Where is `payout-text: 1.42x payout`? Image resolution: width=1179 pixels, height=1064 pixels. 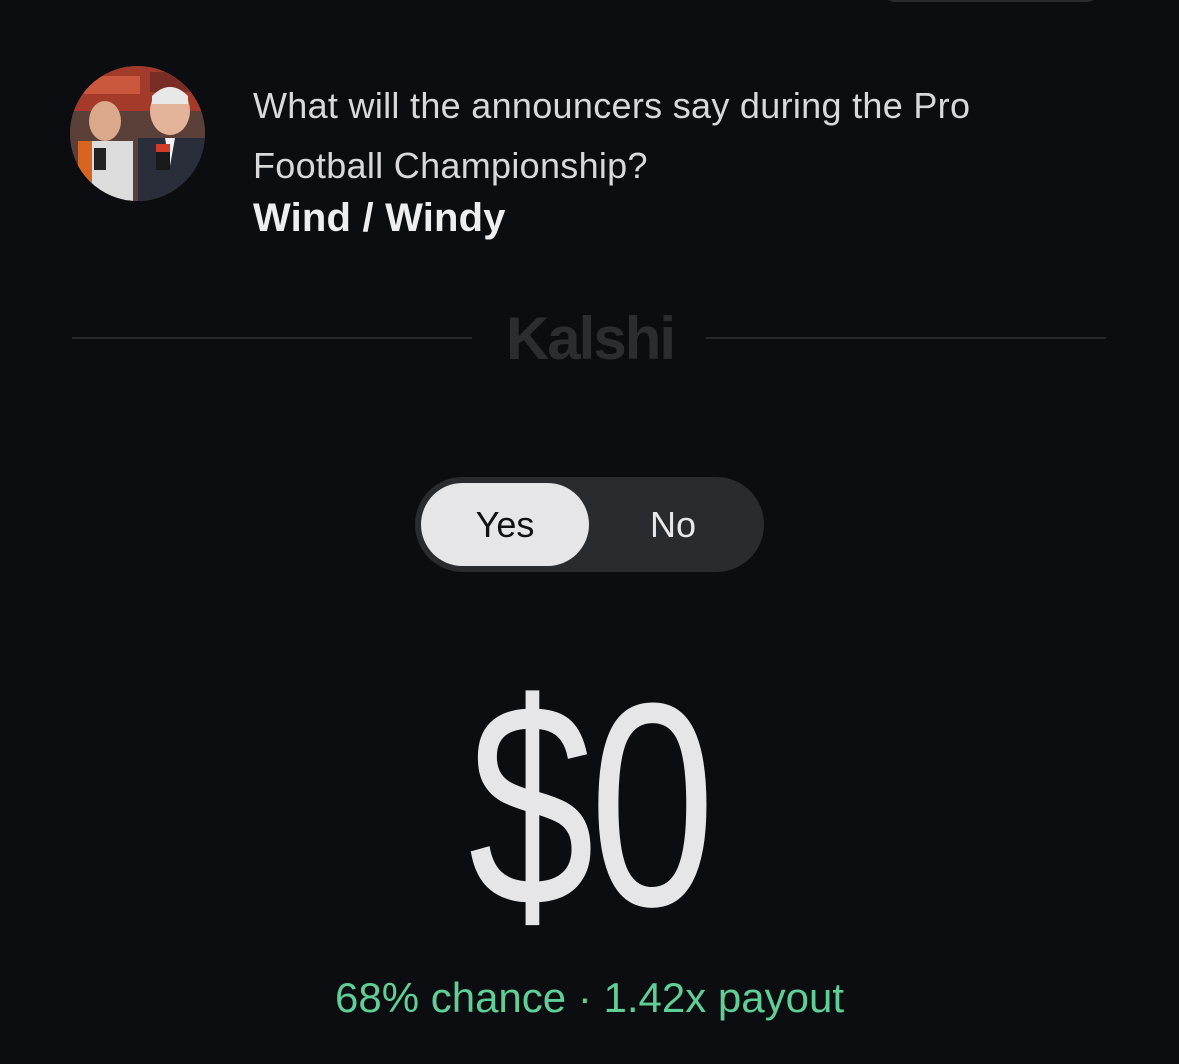
payout-text: 1.42x payout is located at coordinates (724, 997).